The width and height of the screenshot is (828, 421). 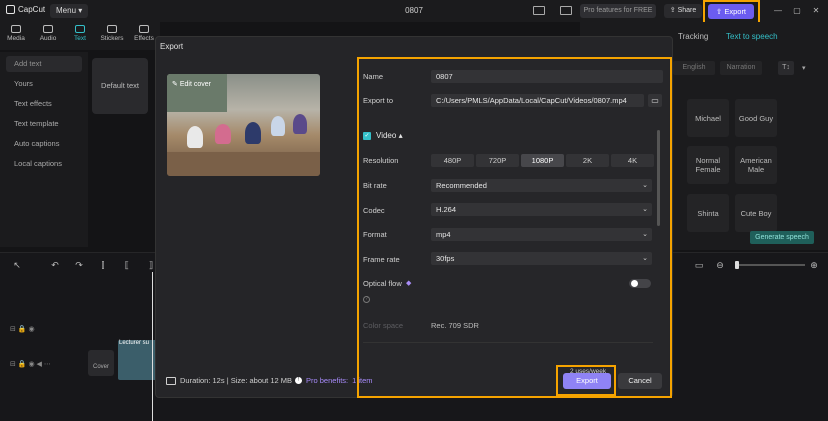 What do you see at coordinates (539, 10) in the screenshot?
I see `layout-icon` at bounding box center [539, 10].